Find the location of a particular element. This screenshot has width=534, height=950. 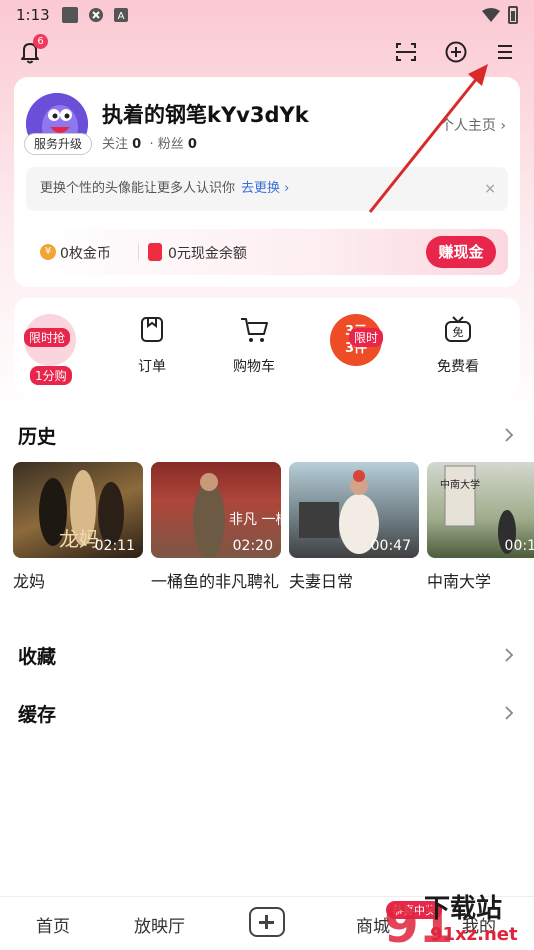

watermark-url: 91xz.net is located at coordinates (474, 934).